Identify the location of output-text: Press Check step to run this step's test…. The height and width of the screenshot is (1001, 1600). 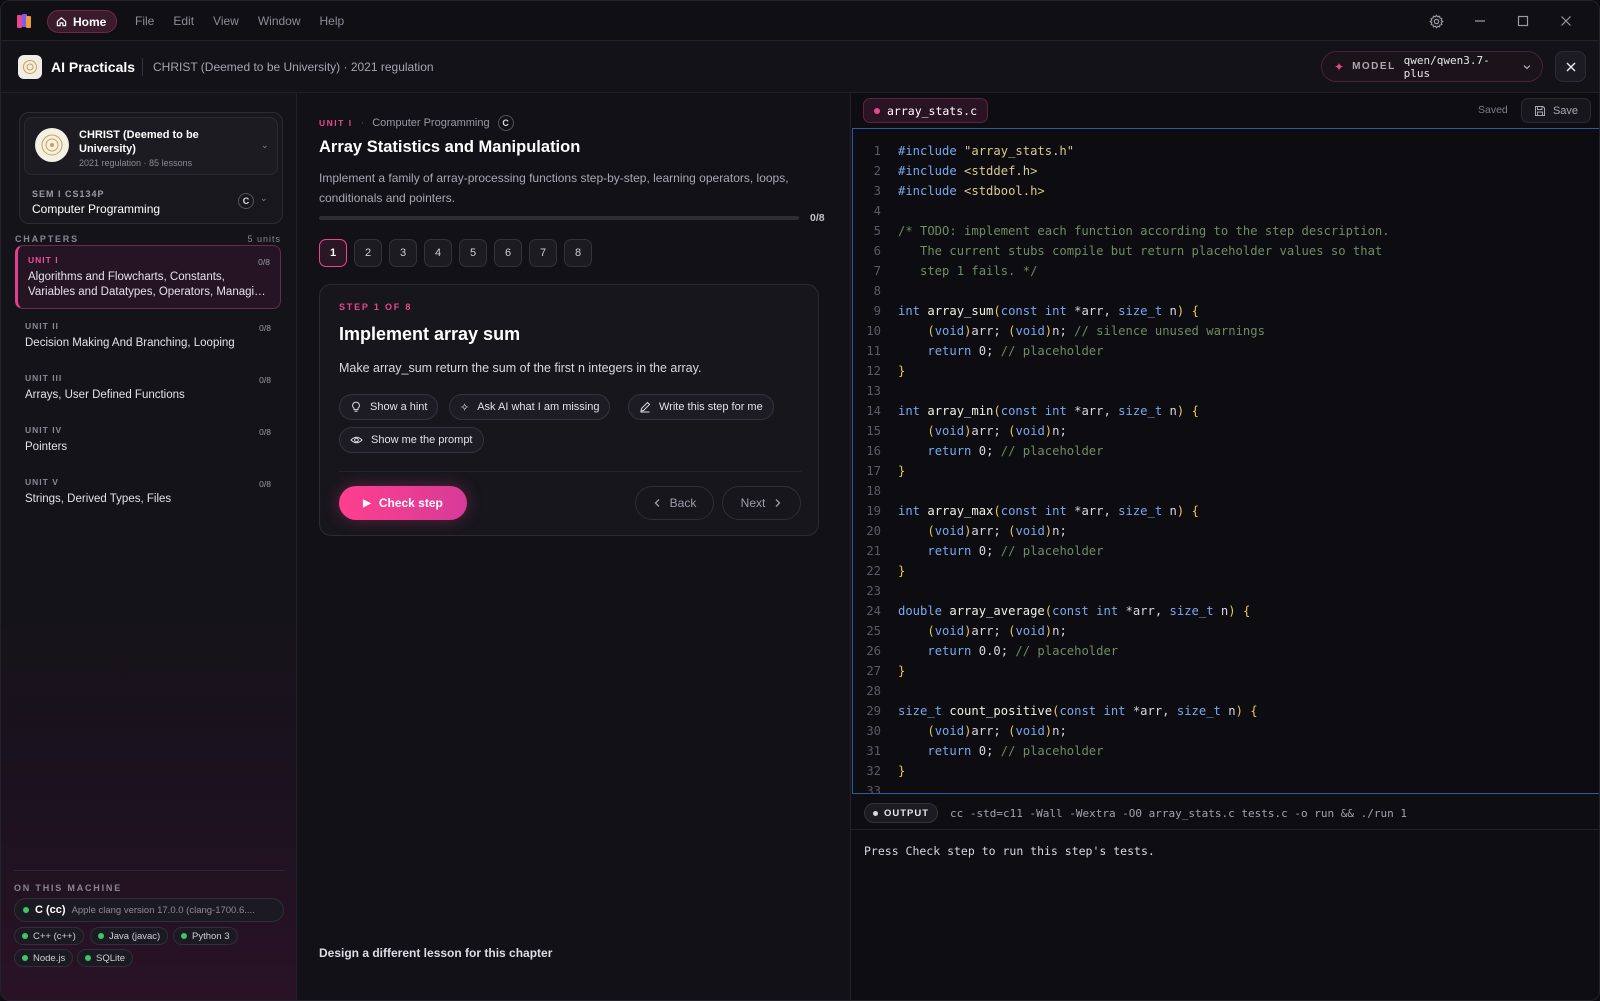
(1009, 851).